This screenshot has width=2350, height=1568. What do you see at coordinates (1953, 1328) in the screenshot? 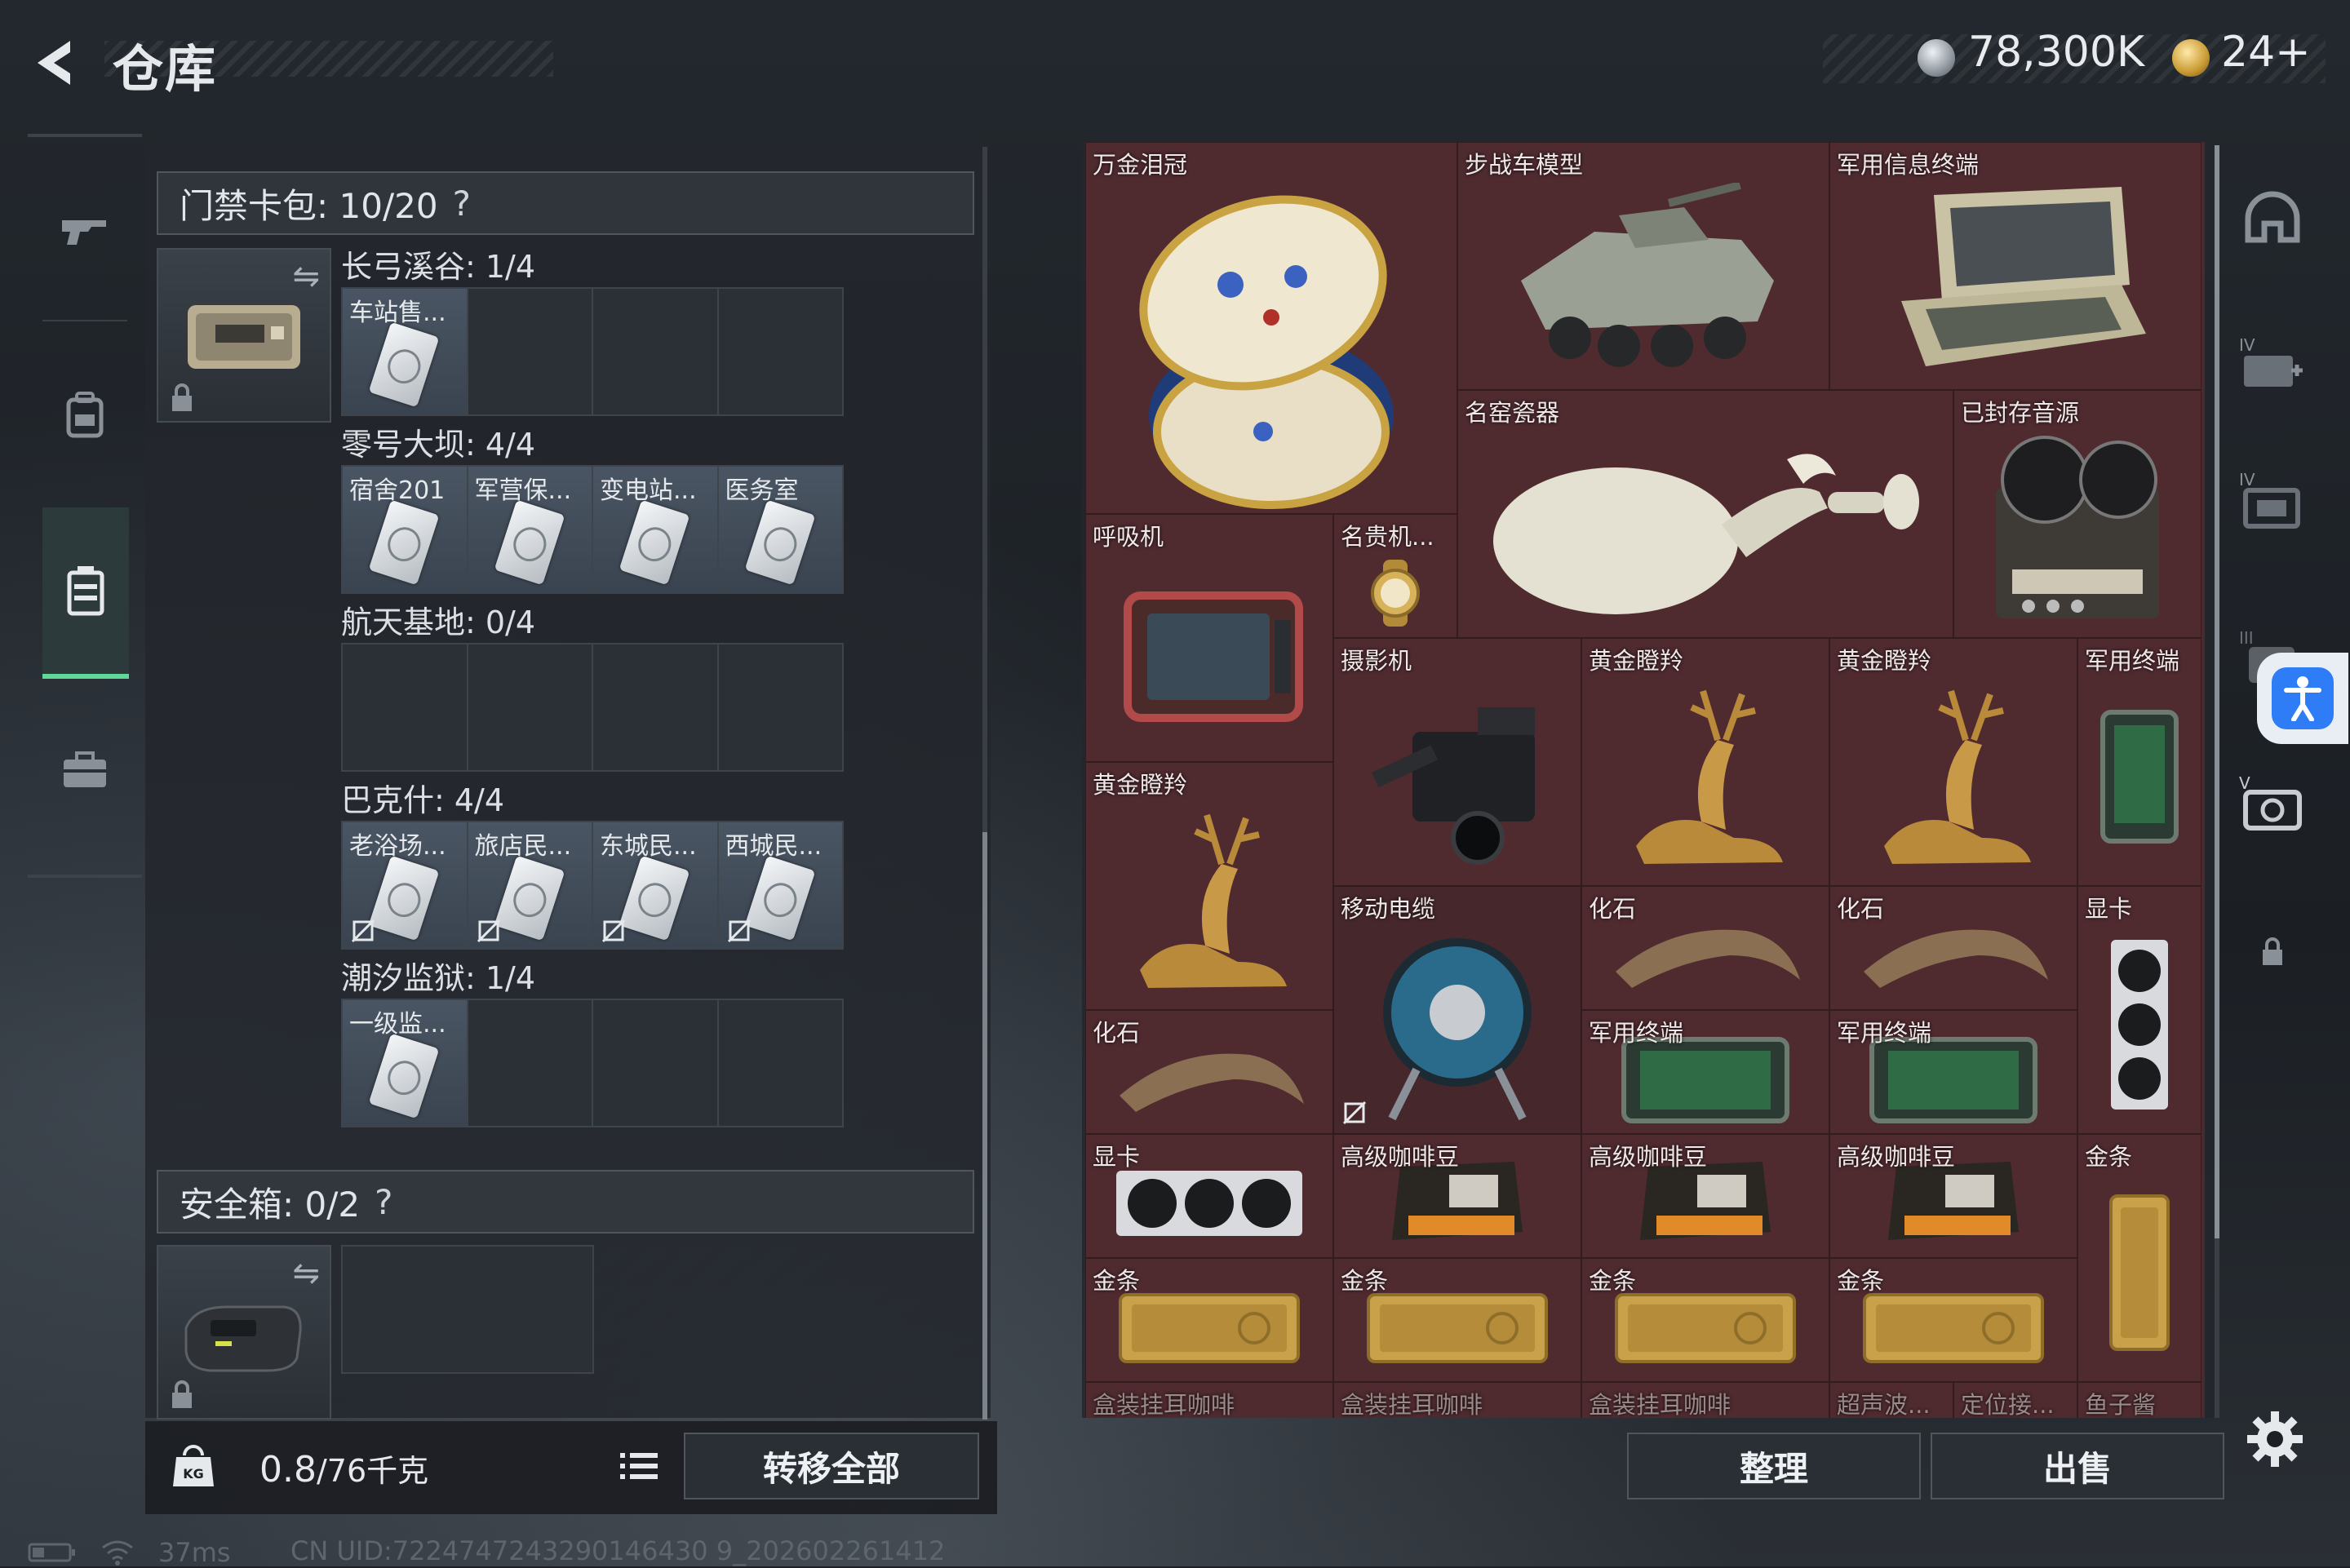
I see `gold-bar-image` at bounding box center [1953, 1328].